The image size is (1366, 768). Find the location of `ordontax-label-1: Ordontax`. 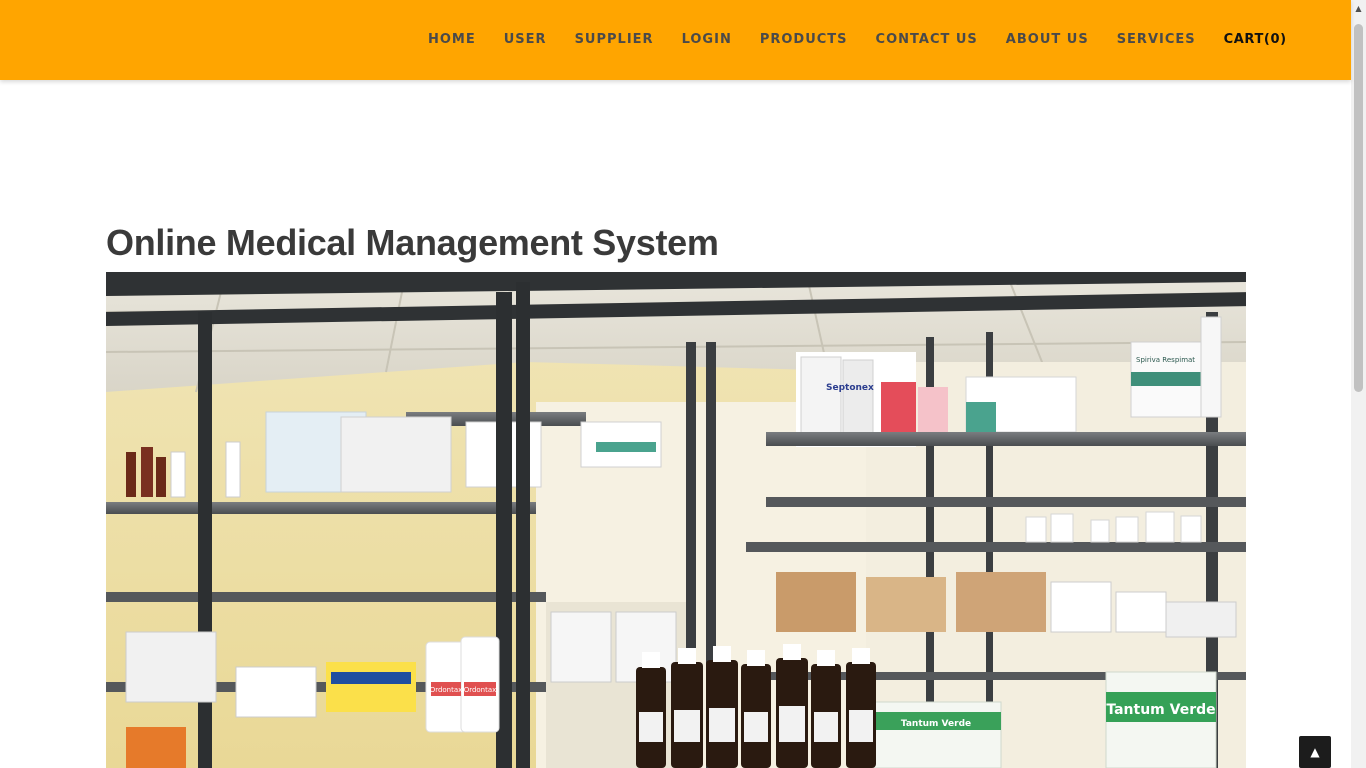

ordontax-label-1: Ordontax is located at coordinates (446, 690).